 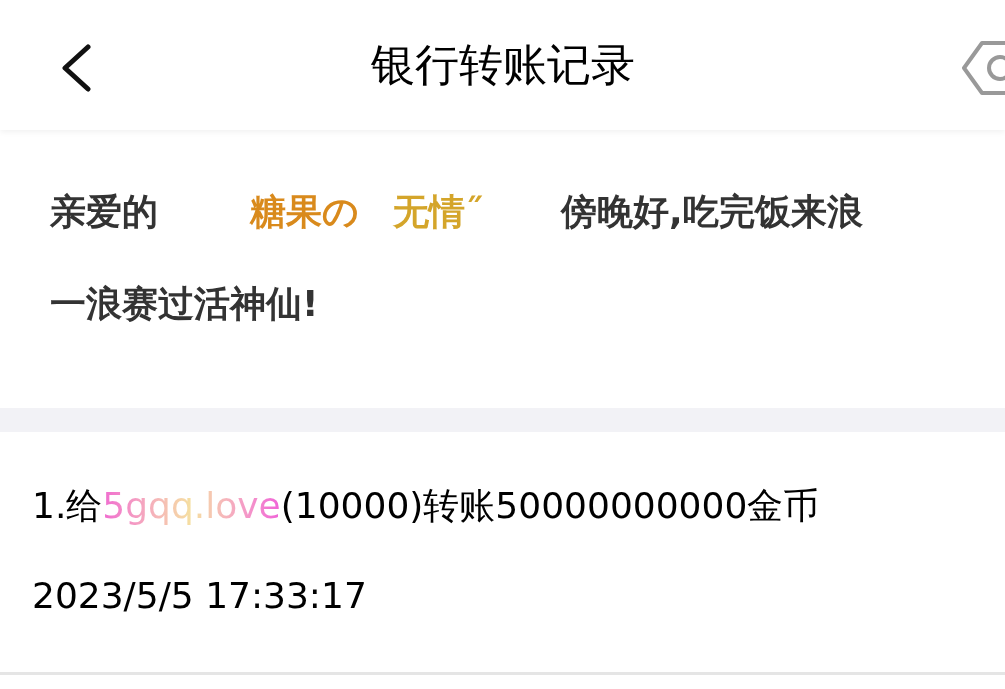 What do you see at coordinates (502, 65) in the screenshot?
I see `page-title: 银行转账记录` at bounding box center [502, 65].